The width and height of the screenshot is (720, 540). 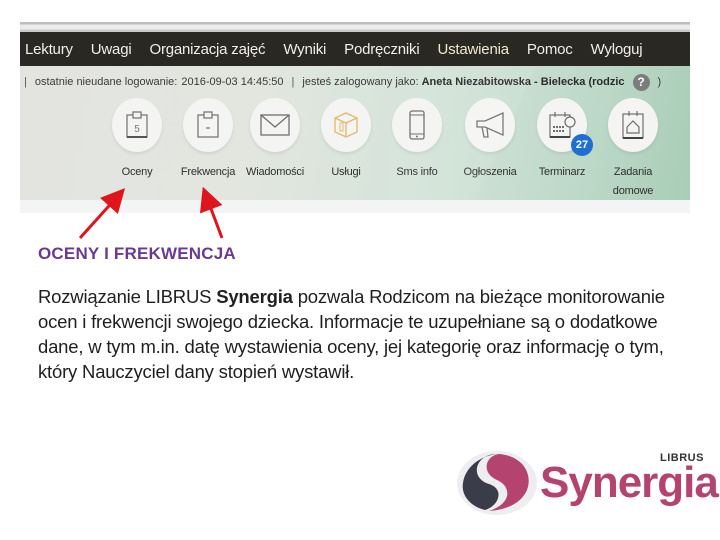 I want to click on user-name: Aneta Niezabitowska - Bielecka (rodzic, so click(x=523, y=82).